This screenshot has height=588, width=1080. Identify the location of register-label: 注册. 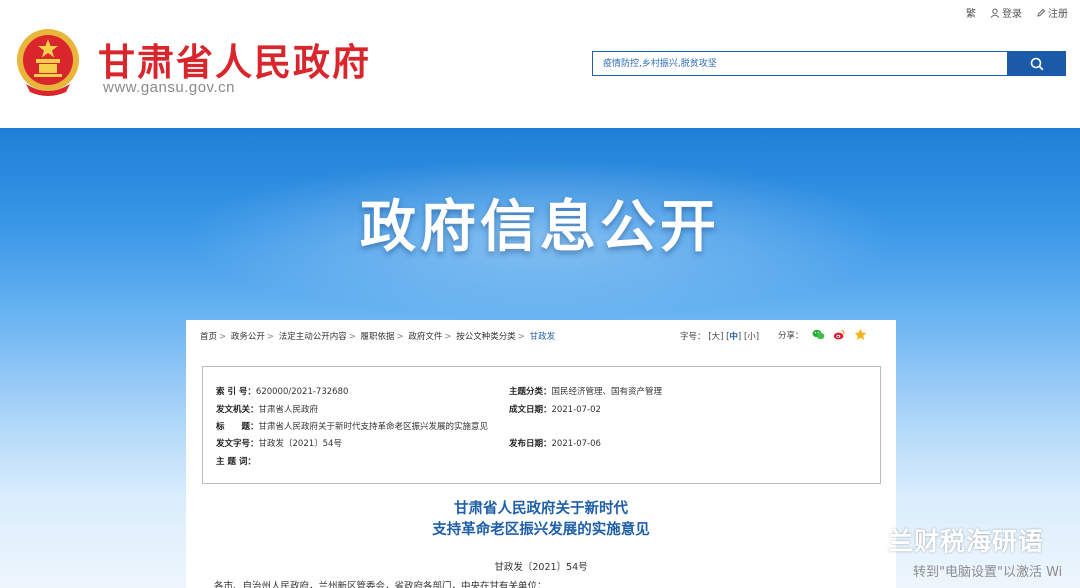
(1058, 14).